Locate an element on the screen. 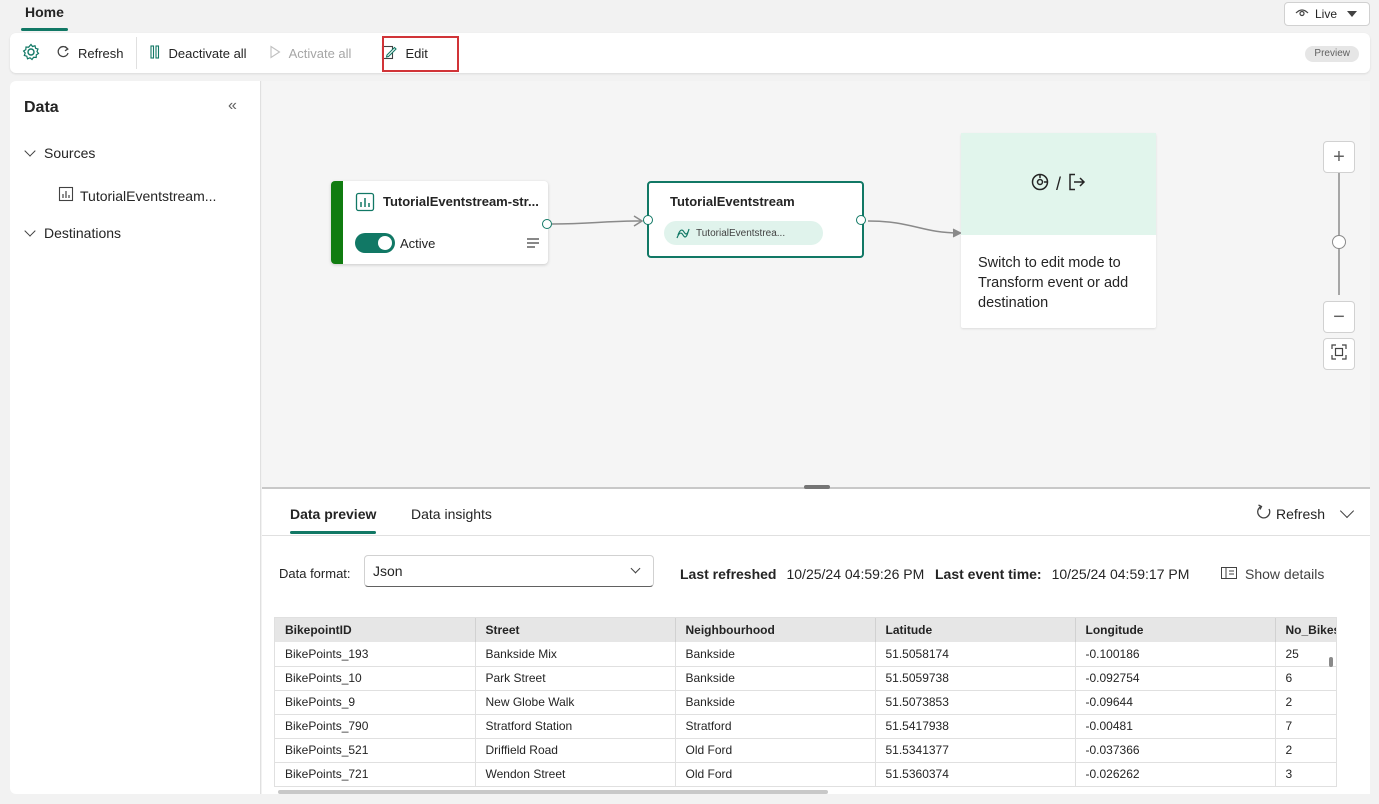 The image size is (1379, 804). tree-sources: Sources is located at coordinates (59, 153).